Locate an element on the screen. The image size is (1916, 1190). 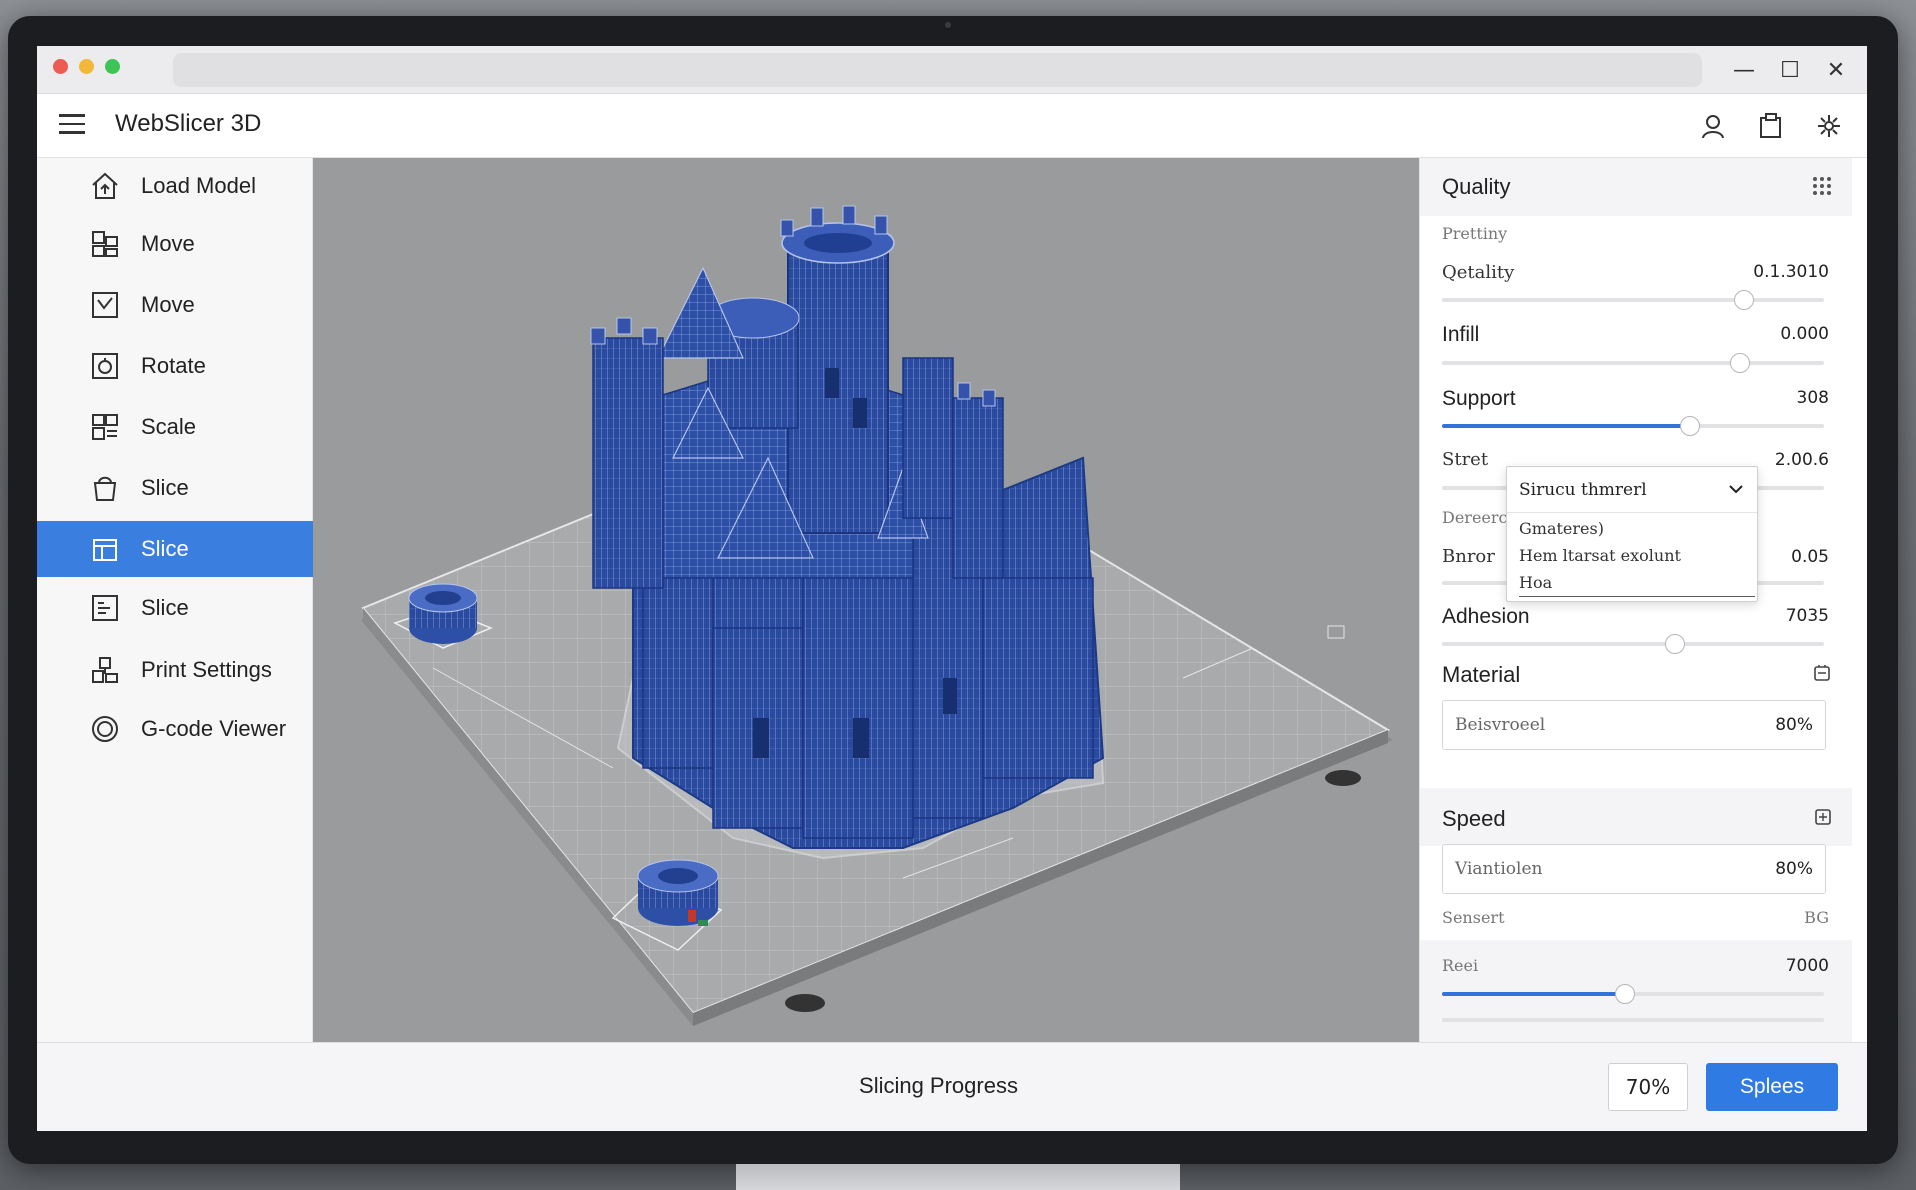
network-settings-icon is located at coordinates (1829, 126).